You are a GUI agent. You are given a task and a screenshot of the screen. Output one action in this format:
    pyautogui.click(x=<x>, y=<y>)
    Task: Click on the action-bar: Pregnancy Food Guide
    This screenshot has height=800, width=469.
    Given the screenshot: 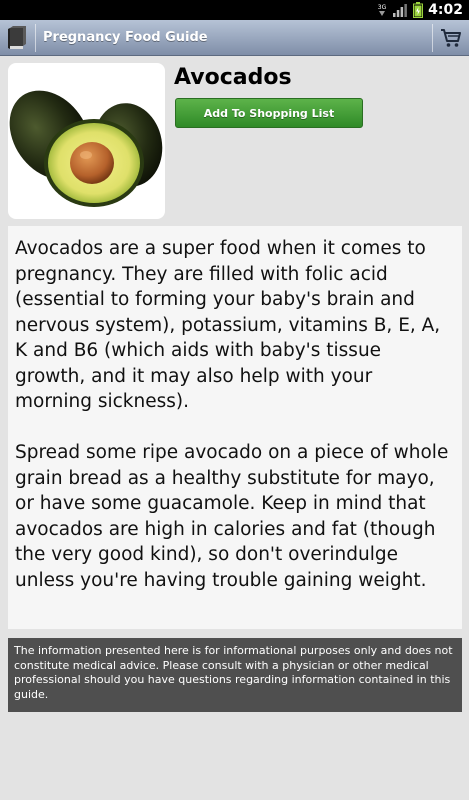 What is the action you would take?
    pyautogui.click(x=234, y=38)
    